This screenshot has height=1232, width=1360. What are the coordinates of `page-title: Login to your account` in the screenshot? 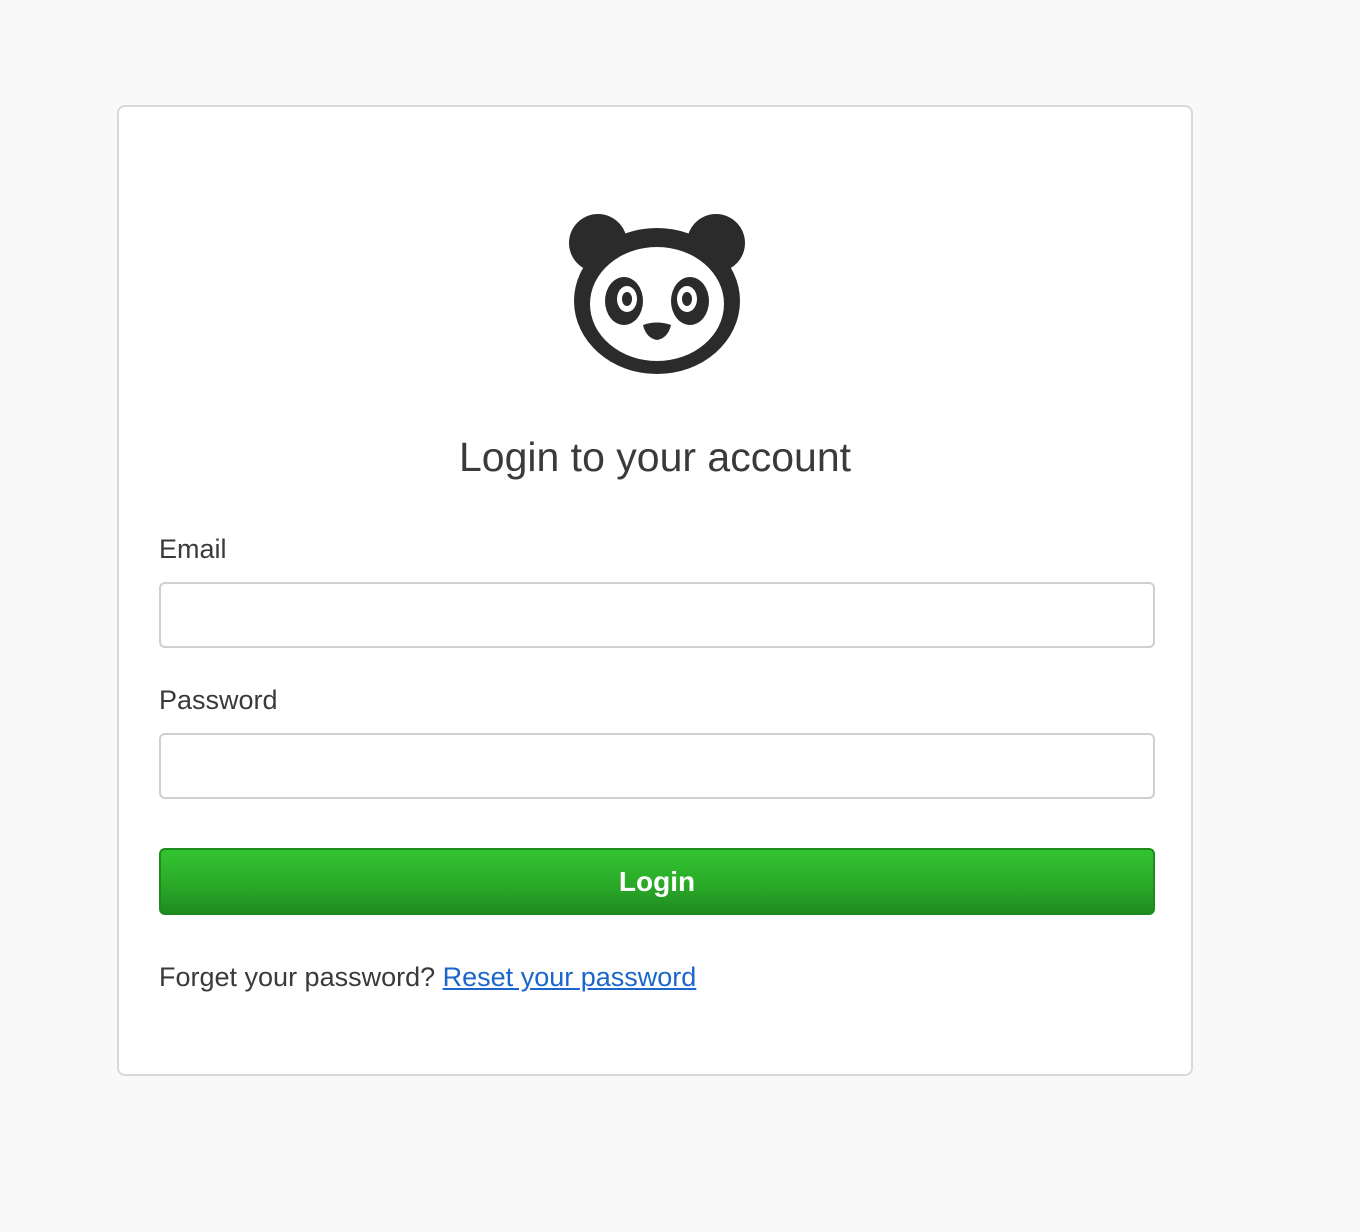 It's located at (655, 457).